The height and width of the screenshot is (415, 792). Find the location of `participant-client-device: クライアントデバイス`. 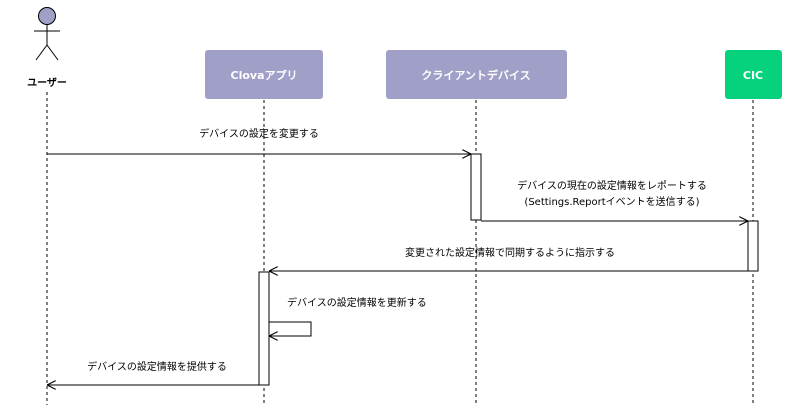

participant-client-device: クライアントデバイス is located at coordinates (476, 74).